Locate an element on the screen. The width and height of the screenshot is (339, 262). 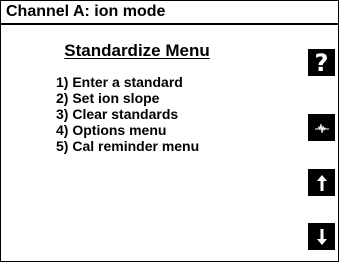
scroll-down-button is located at coordinates (321, 236).